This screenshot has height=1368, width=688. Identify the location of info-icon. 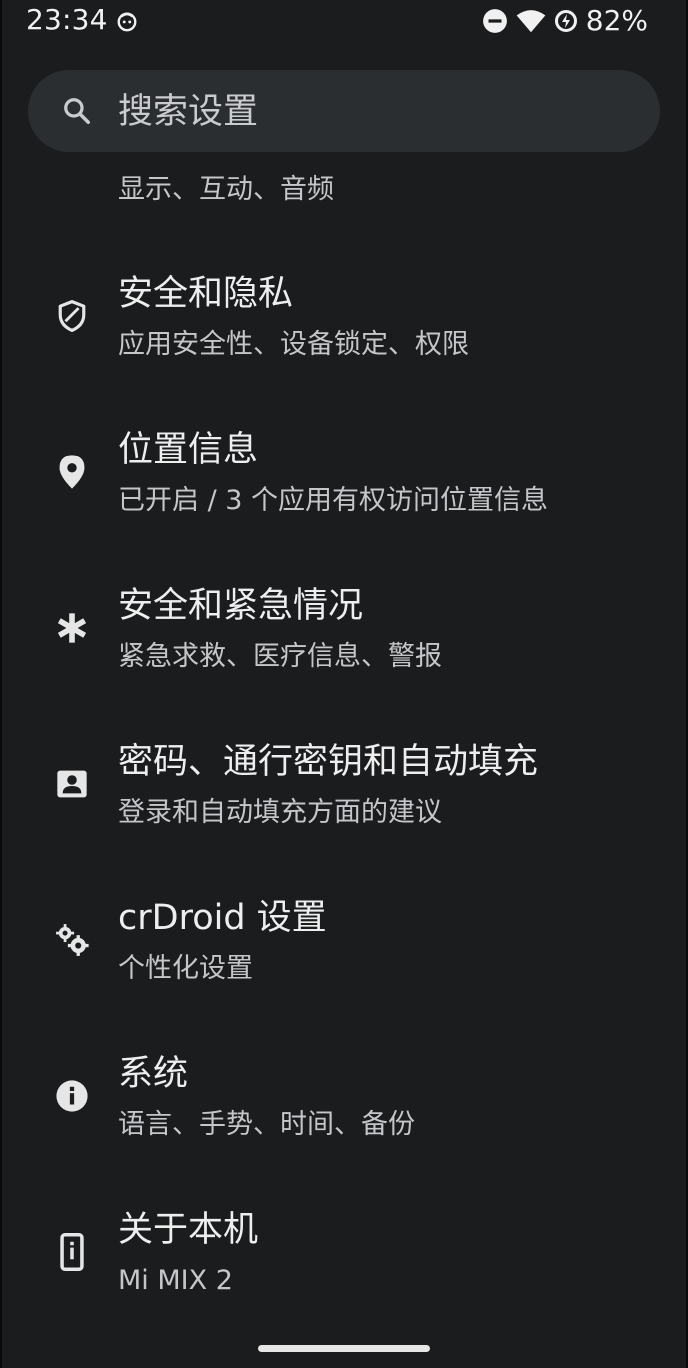
(72, 1096).